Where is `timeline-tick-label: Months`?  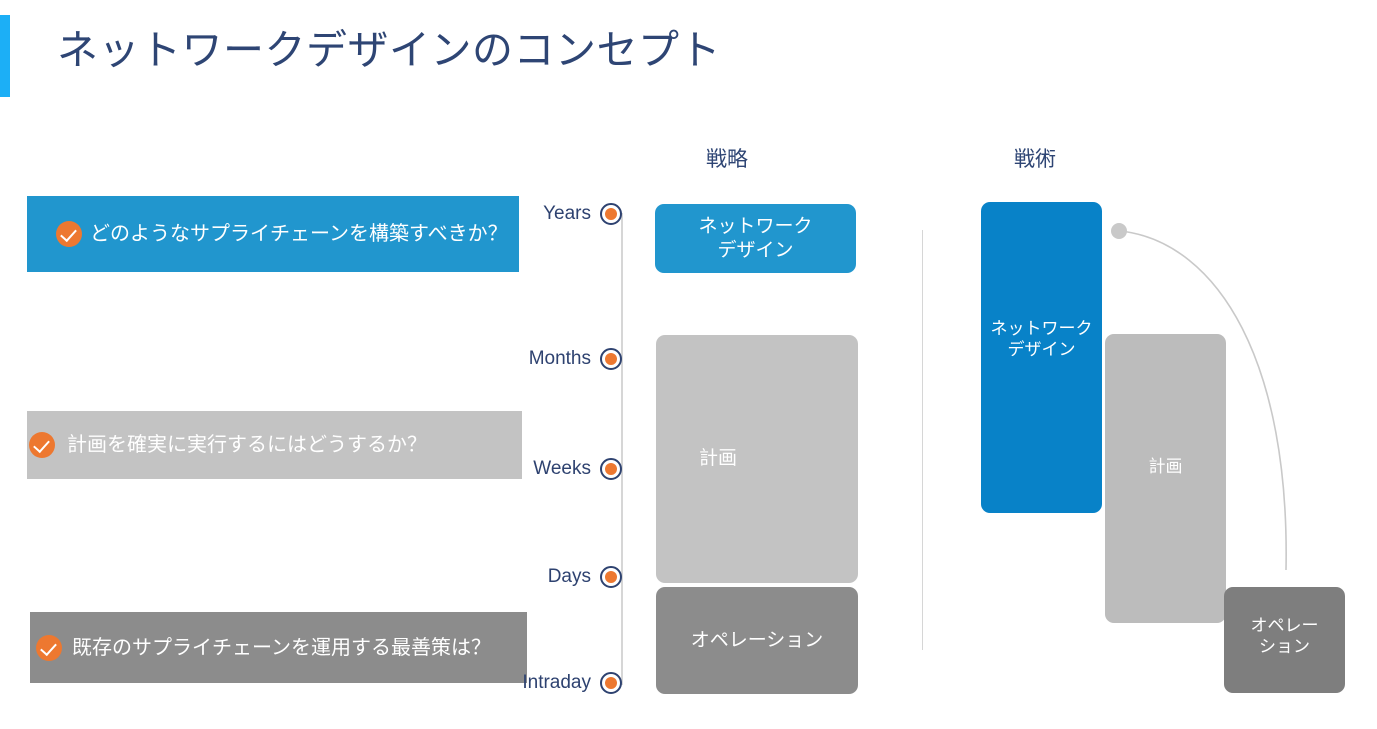 timeline-tick-label: Months is located at coordinates (559, 358).